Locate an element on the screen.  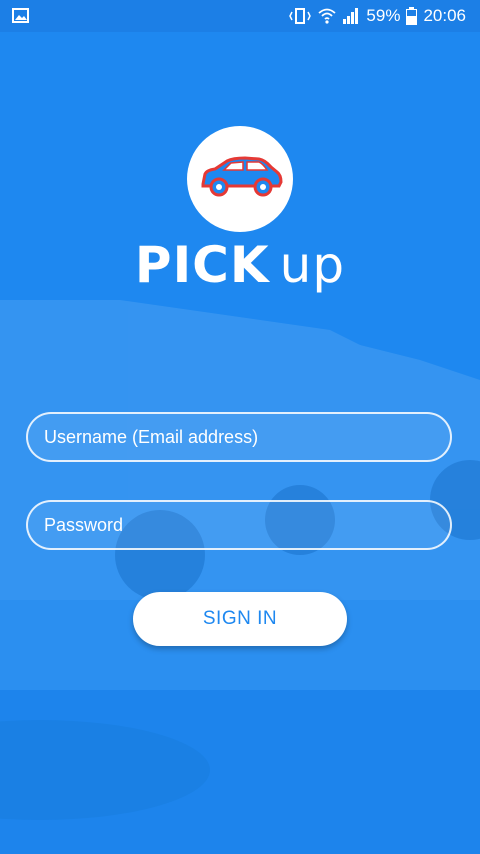
password-field is located at coordinates (239, 525).